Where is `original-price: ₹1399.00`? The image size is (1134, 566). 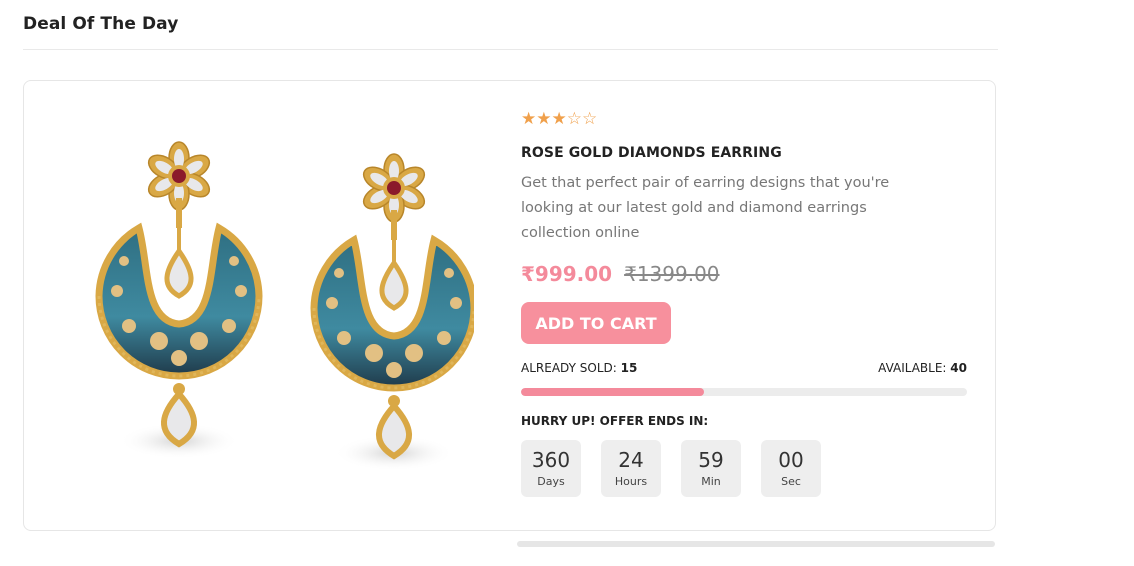 original-price: ₹1399.00 is located at coordinates (672, 274).